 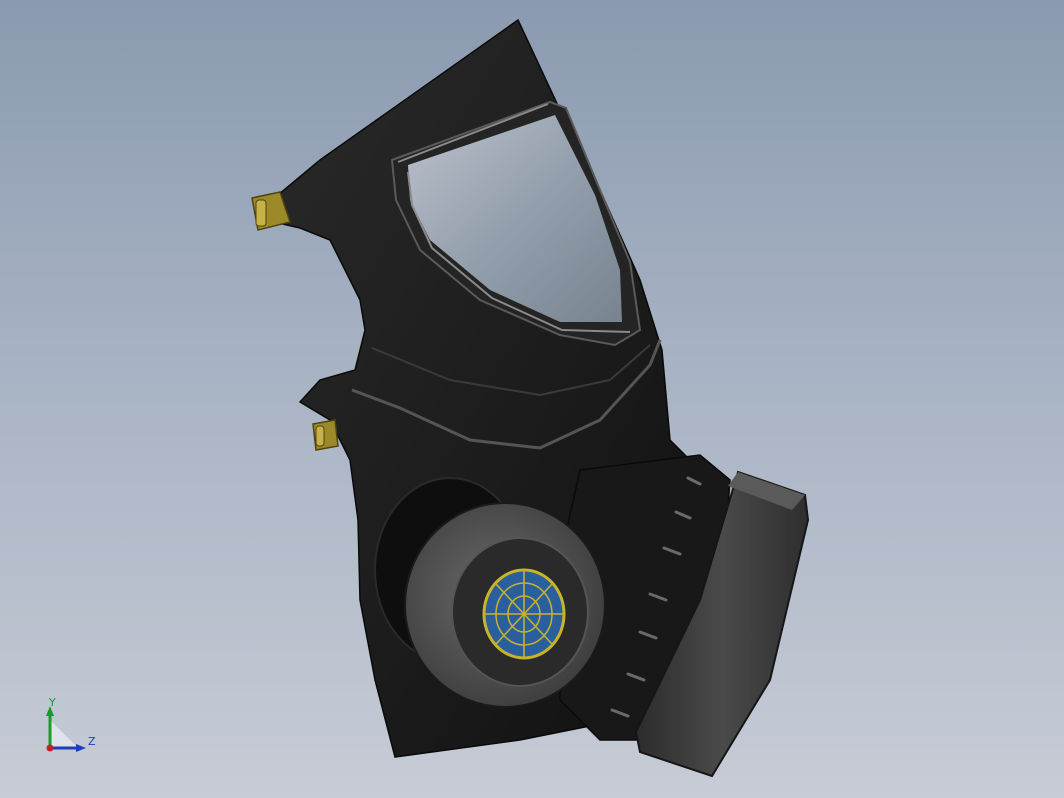 What do you see at coordinates (92, 741) in the screenshot?
I see `z-axis-label: Z` at bounding box center [92, 741].